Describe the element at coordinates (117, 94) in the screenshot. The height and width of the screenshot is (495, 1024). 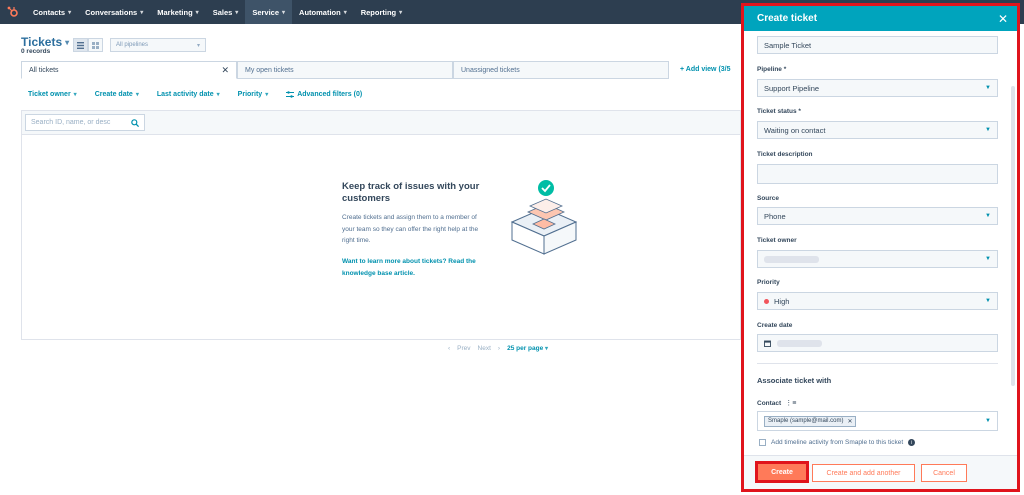
I see `filter-create-date: Create date ▾` at that location.